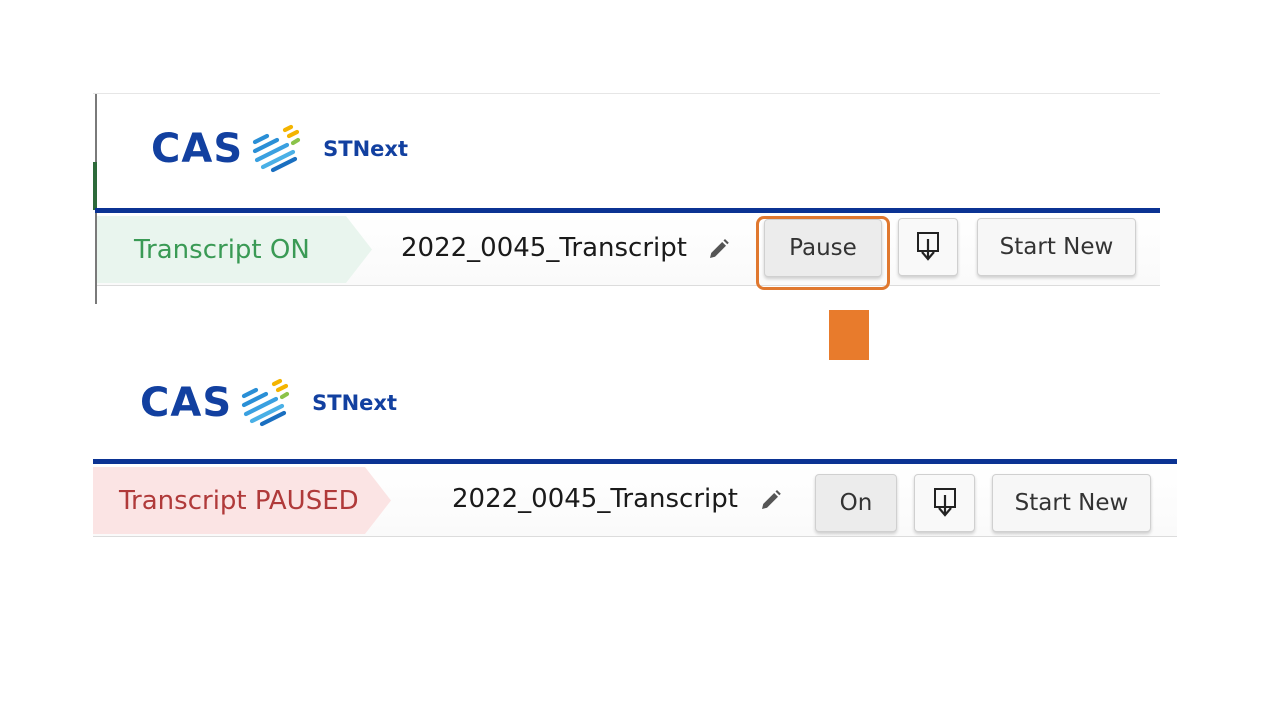 The image size is (1280, 720). Describe the element at coordinates (856, 503) in the screenshot. I see `on-button: On` at that location.